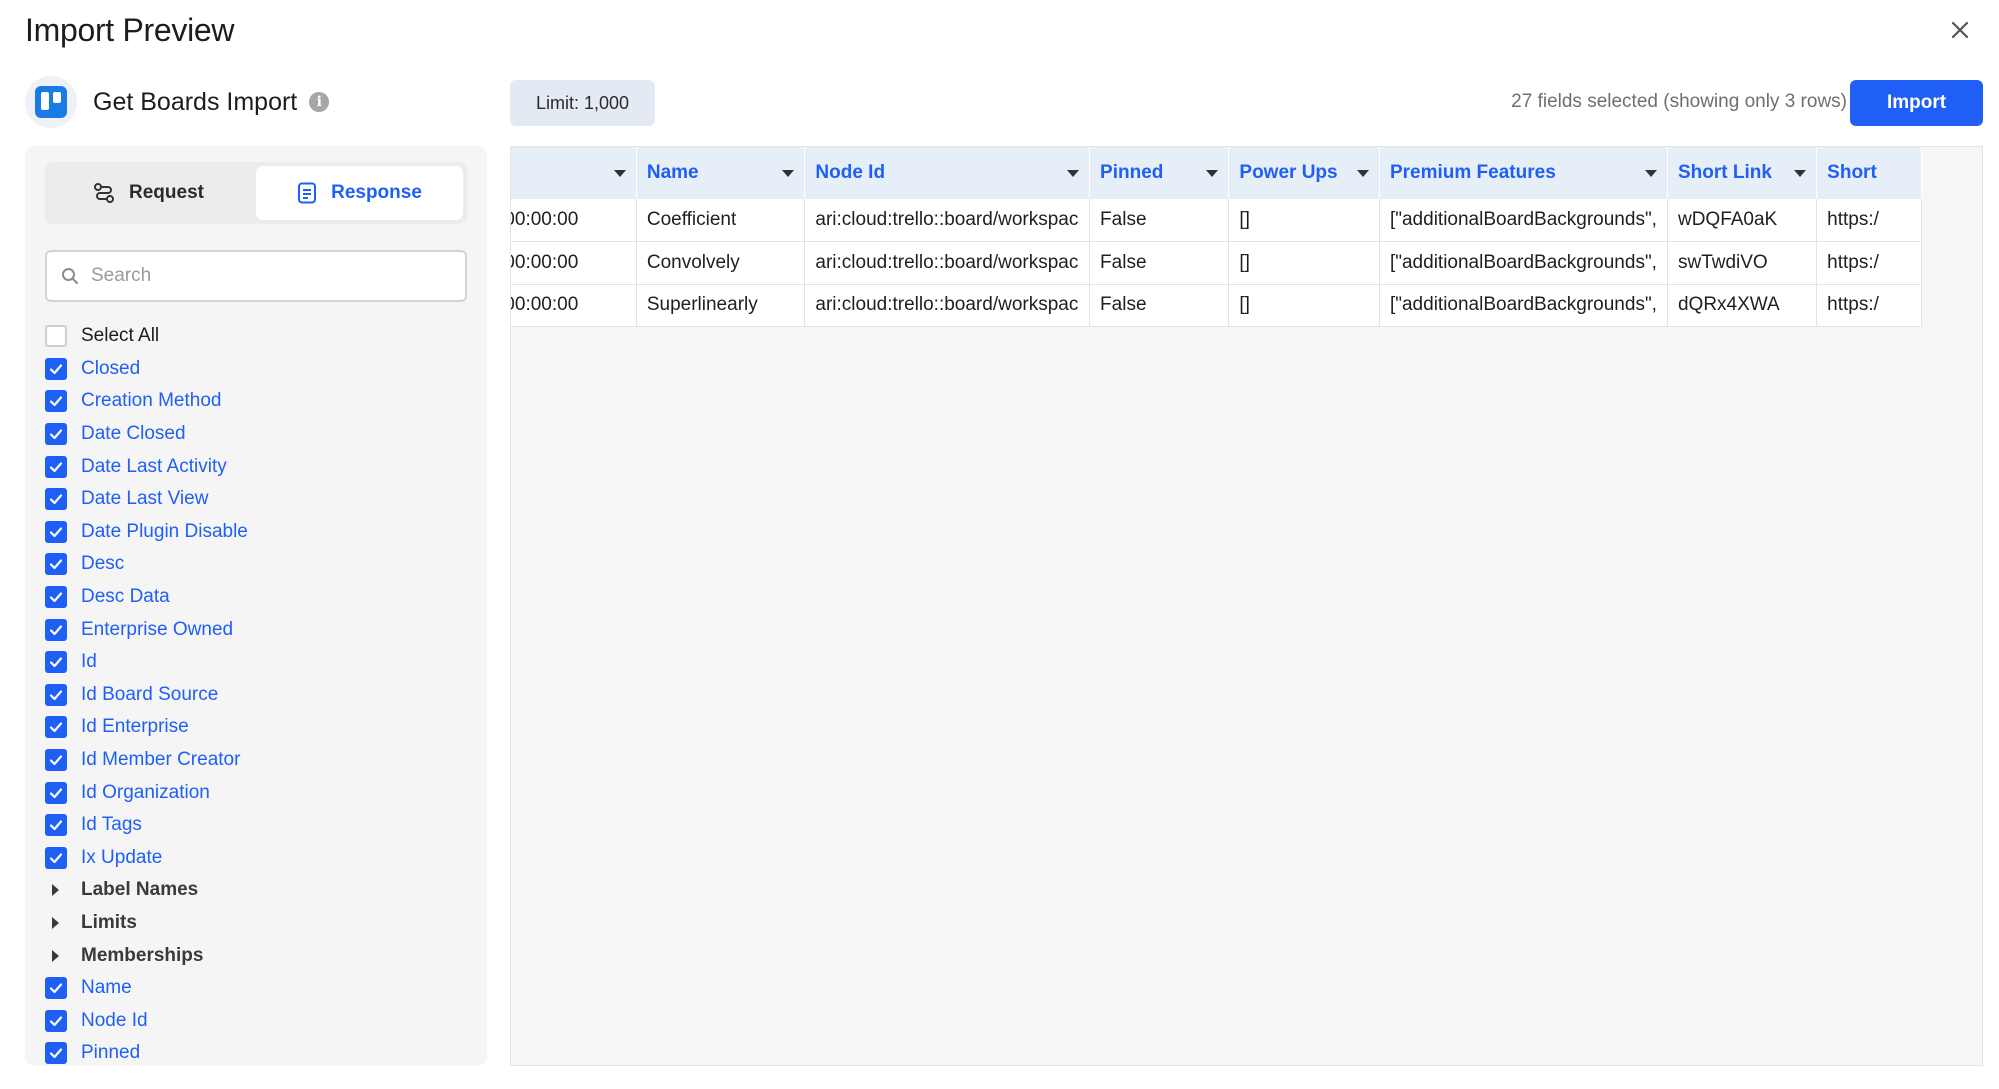  What do you see at coordinates (260, 1020) in the screenshot?
I see `field-checkbox-item: Node Id` at bounding box center [260, 1020].